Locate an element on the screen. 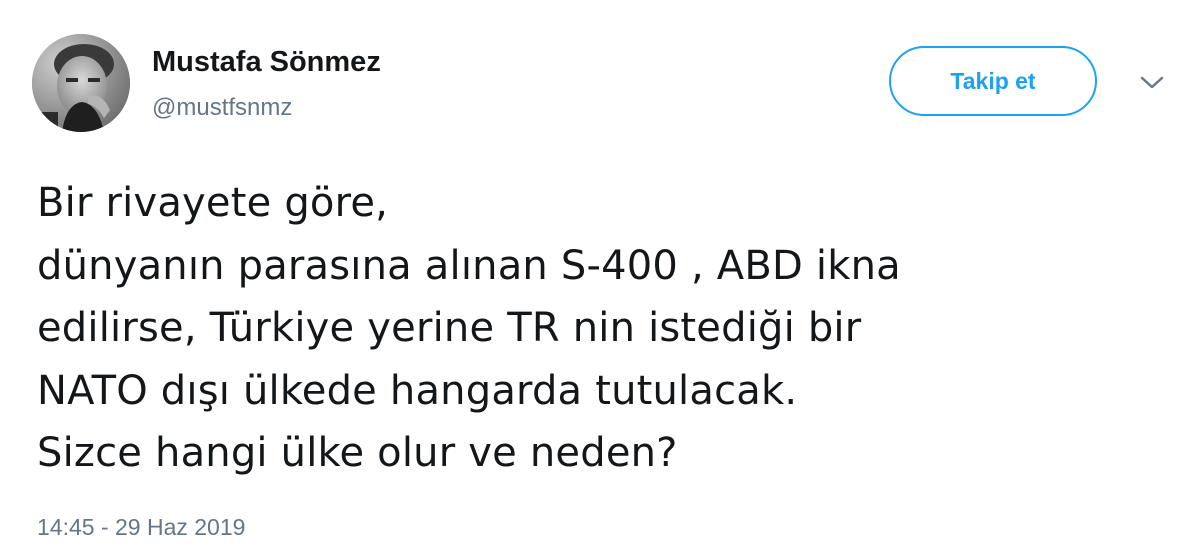 The image size is (1200, 559). avatar is located at coordinates (81, 83).